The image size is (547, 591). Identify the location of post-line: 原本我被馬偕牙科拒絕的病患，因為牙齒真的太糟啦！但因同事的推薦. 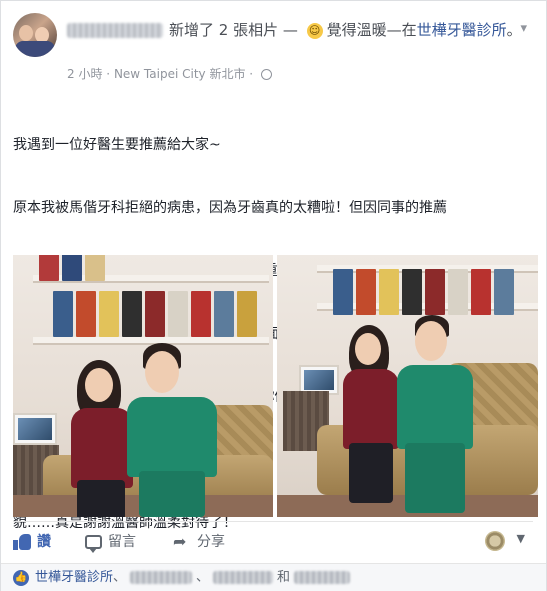
(230, 208).